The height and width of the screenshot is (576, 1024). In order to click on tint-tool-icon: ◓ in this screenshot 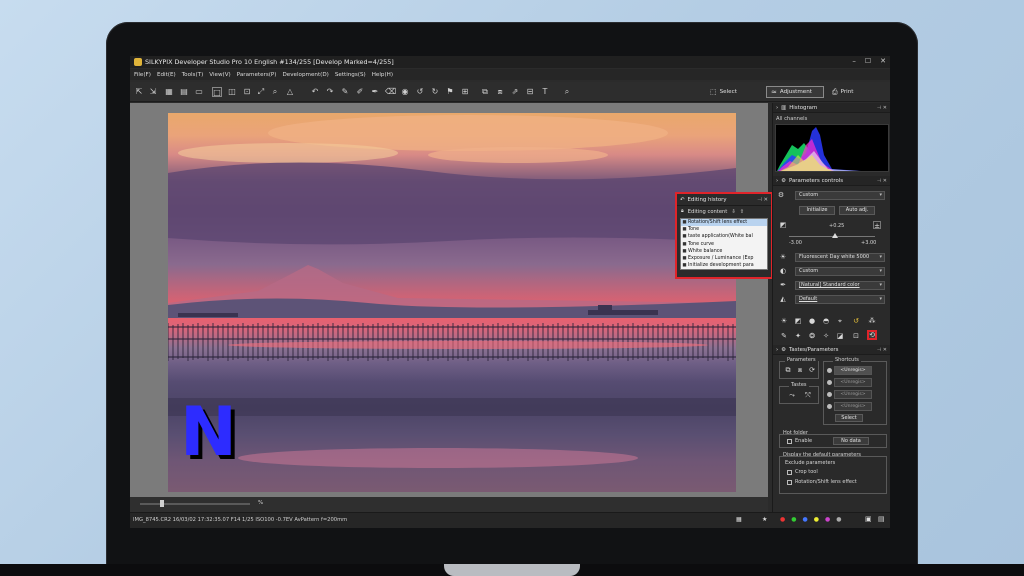, I will do `click(826, 321)`.